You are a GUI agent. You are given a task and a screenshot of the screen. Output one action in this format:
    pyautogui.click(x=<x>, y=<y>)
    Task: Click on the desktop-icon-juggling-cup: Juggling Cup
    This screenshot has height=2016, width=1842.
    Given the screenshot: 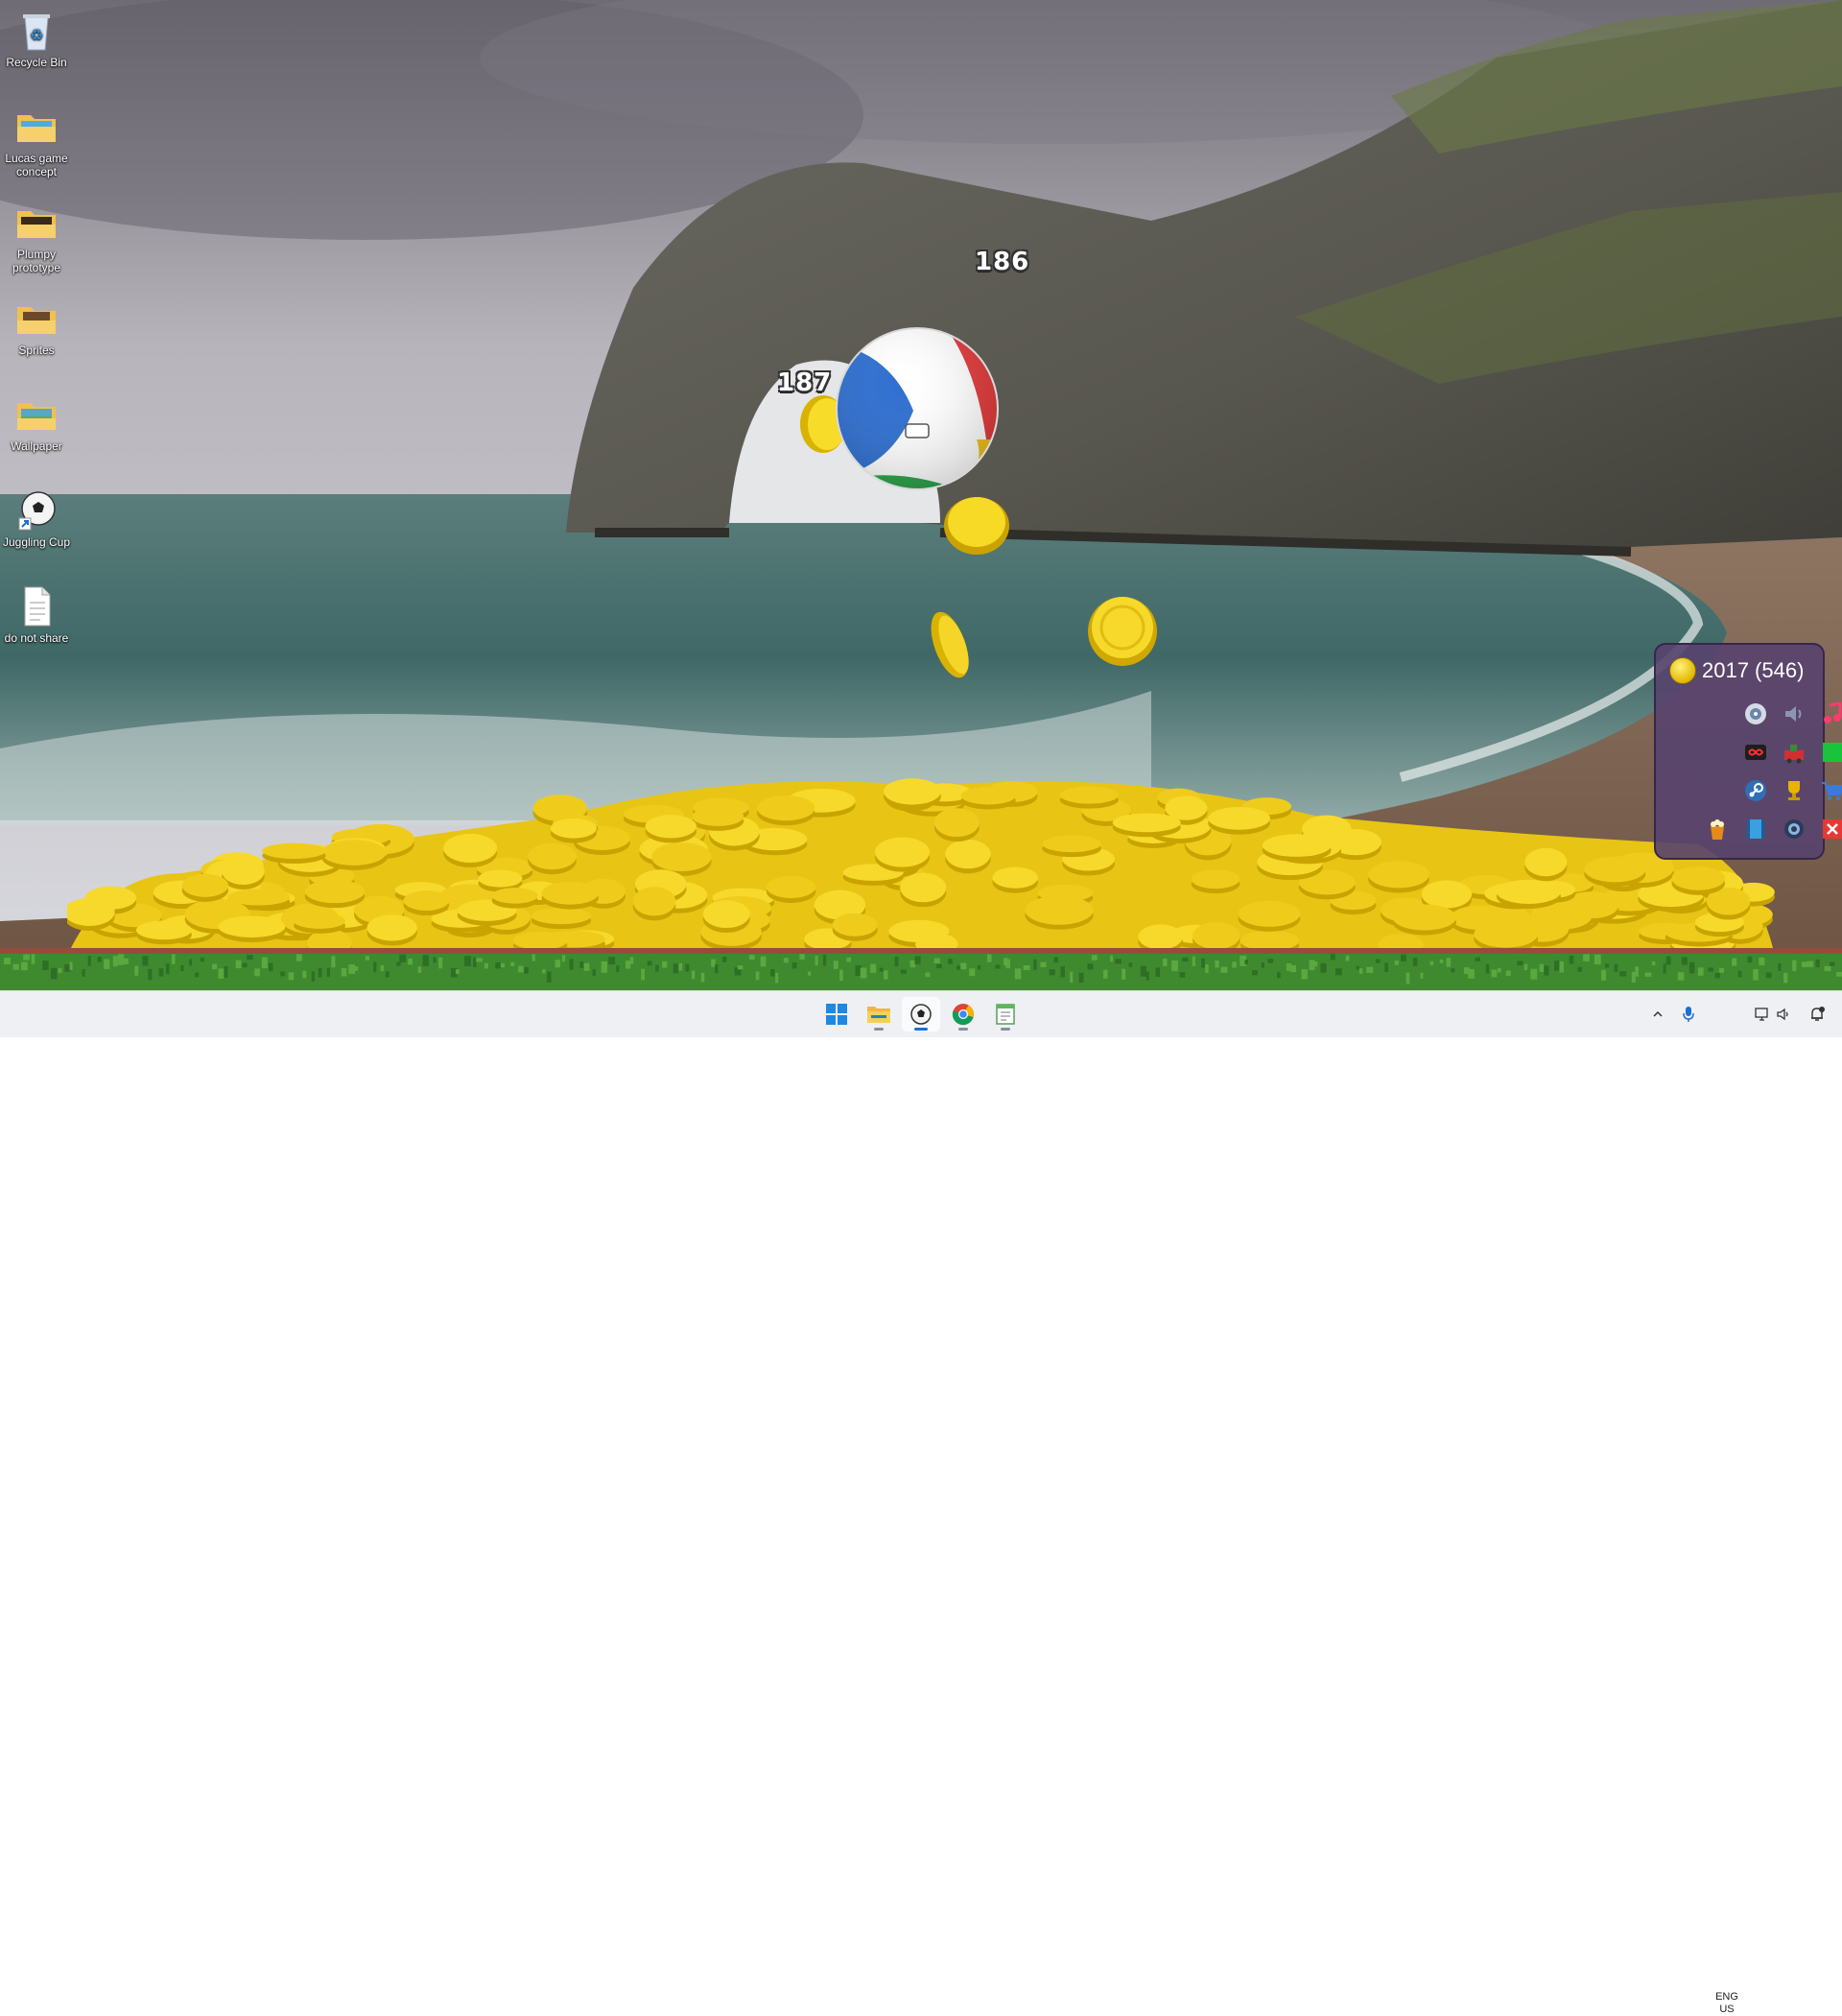 What is the action you would take?
    pyautogui.click(x=36, y=518)
    